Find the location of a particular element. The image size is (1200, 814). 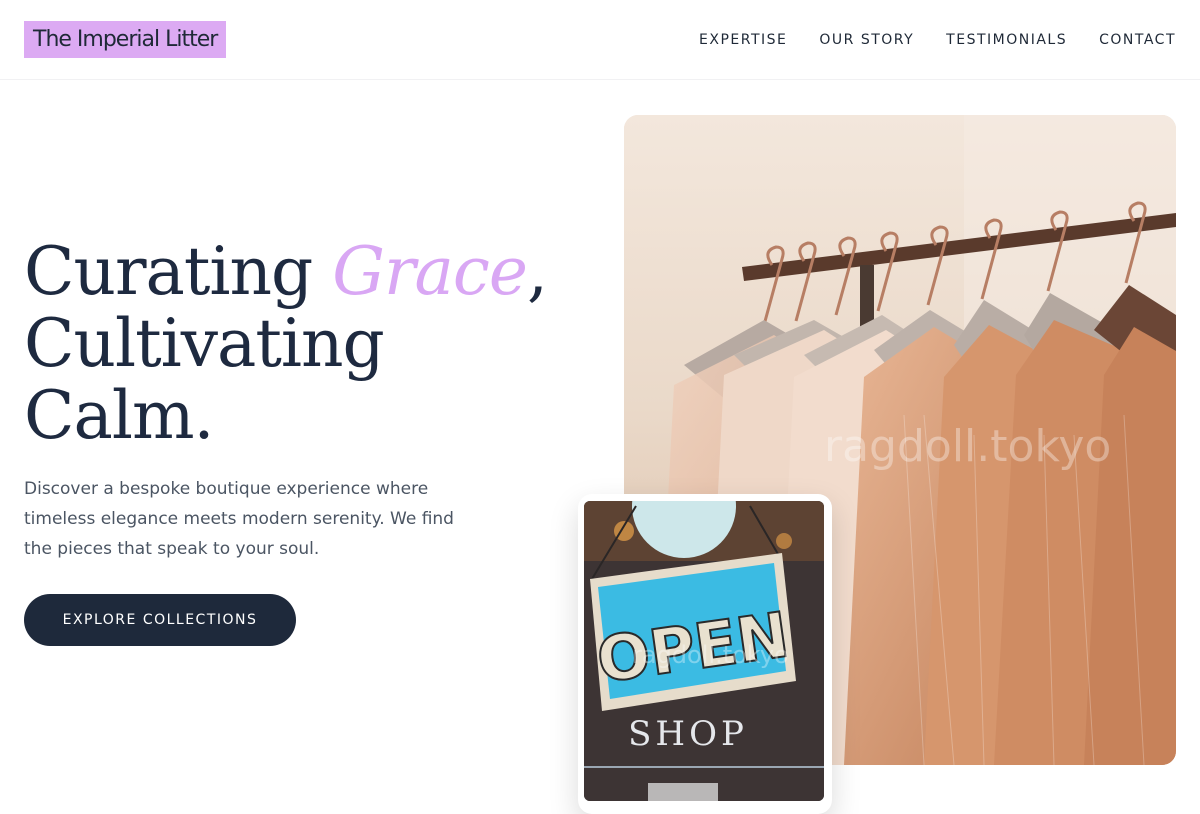

nav-link-contact: CONTACT is located at coordinates (1137, 40).